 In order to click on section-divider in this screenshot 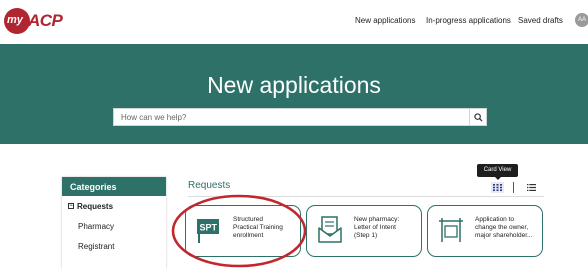, I will do `click(366, 196)`.